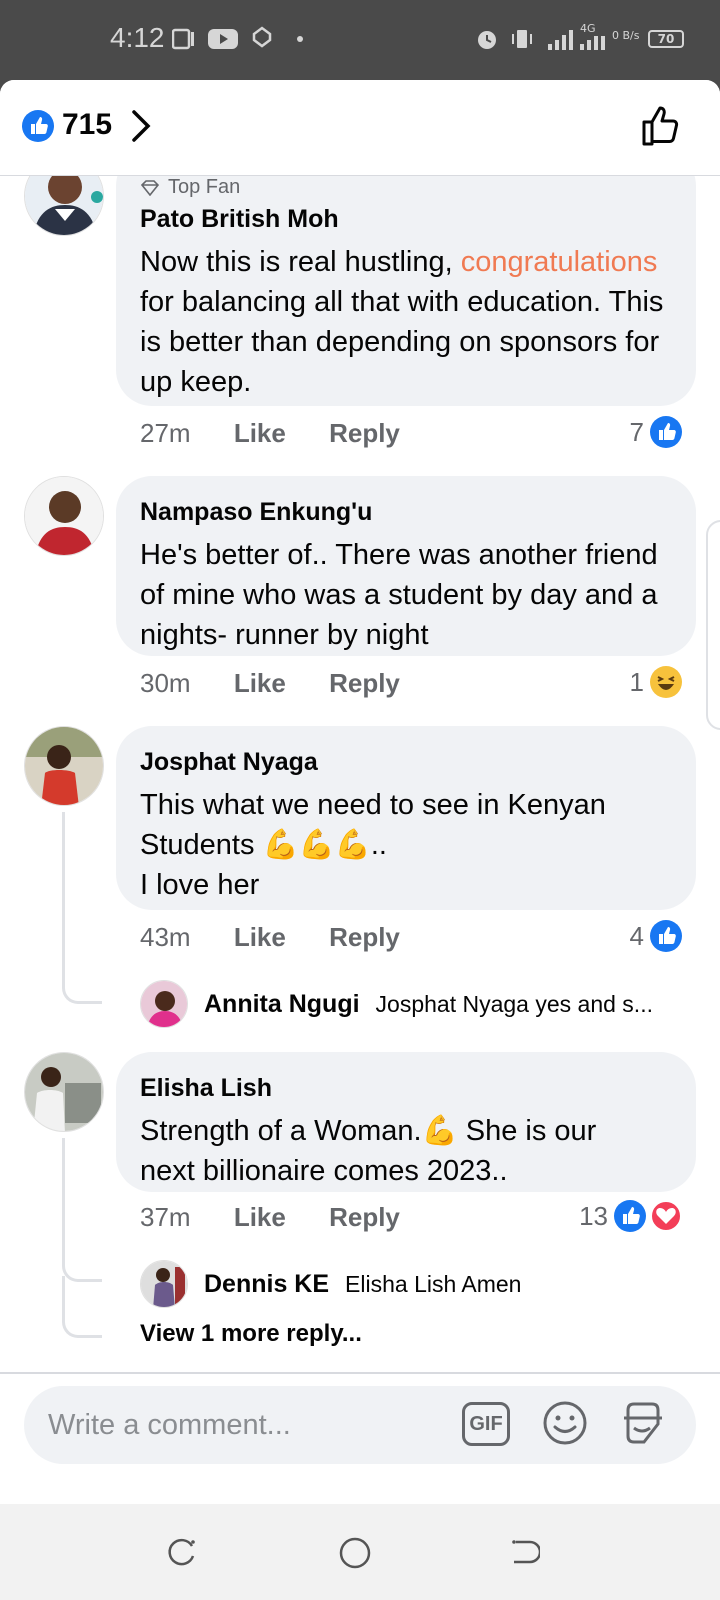  Describe the element at coordinates (300, 262) in the screenshot. I see `comment-text-part: Now this is real hustling,` at that location.